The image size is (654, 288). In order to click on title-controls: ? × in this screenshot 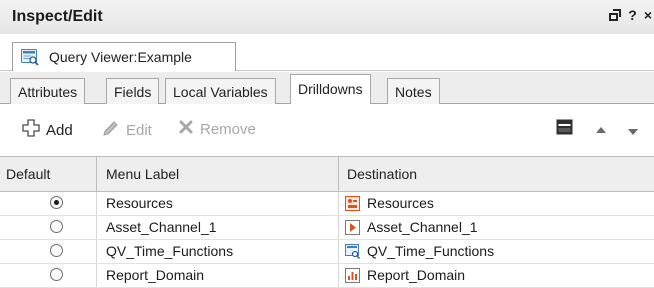, I will do `click(630, 15)`.